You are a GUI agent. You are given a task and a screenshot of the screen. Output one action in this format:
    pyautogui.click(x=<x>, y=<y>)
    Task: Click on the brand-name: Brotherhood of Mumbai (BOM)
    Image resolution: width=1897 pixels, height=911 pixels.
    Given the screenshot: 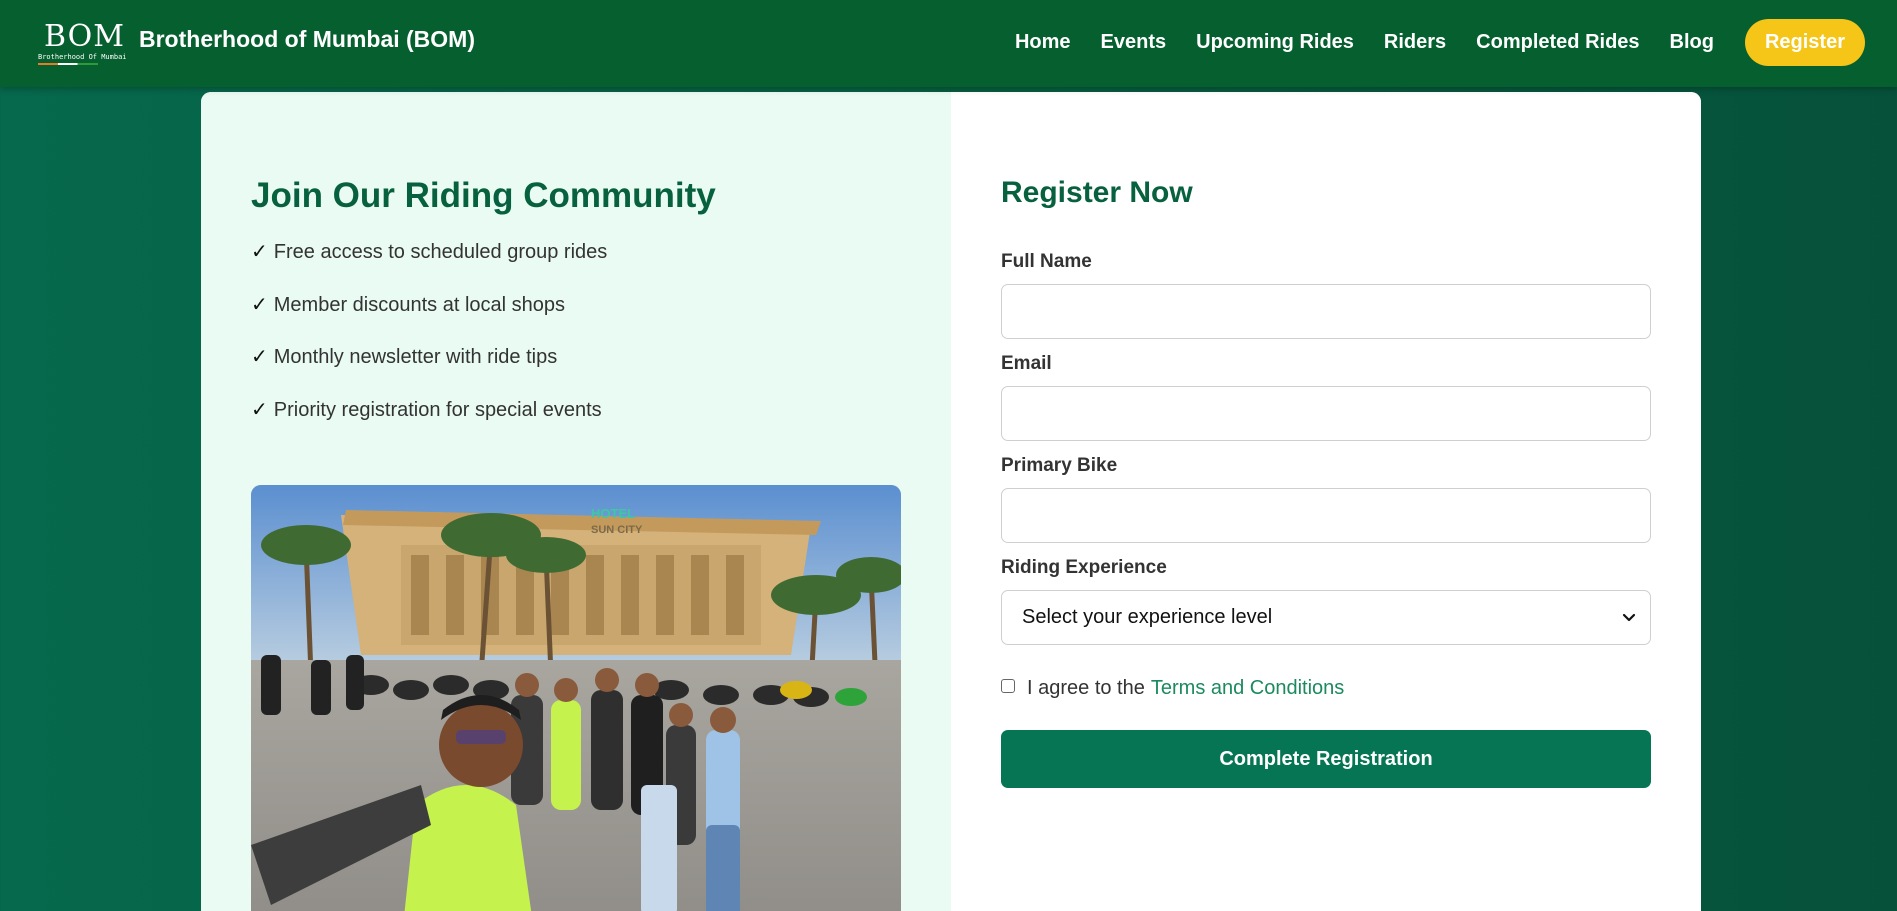 What is the action you would take?
    pyautogui.click(x=307, y=39)
    